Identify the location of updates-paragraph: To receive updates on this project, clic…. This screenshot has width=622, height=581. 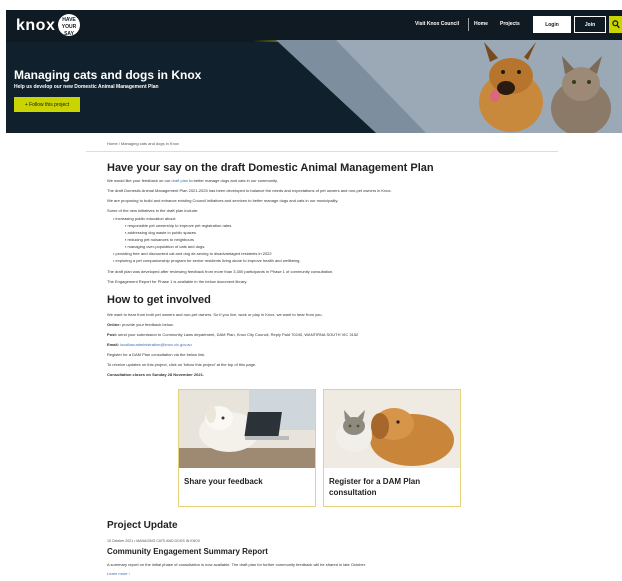
(182, 364).